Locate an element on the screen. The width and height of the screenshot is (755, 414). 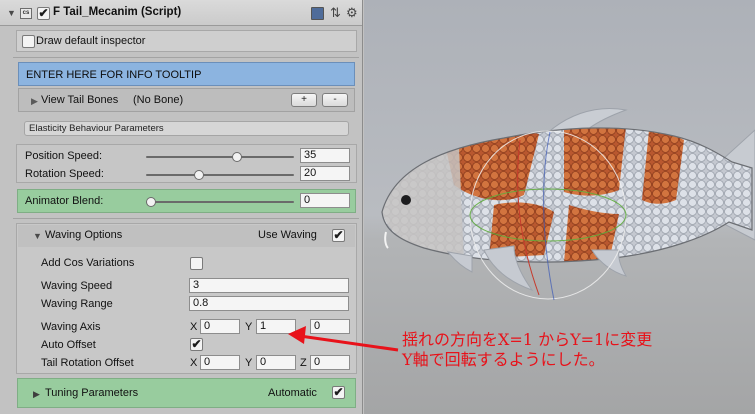
waving-axis-label: Waving Axis is located at coordinates (71, 327).